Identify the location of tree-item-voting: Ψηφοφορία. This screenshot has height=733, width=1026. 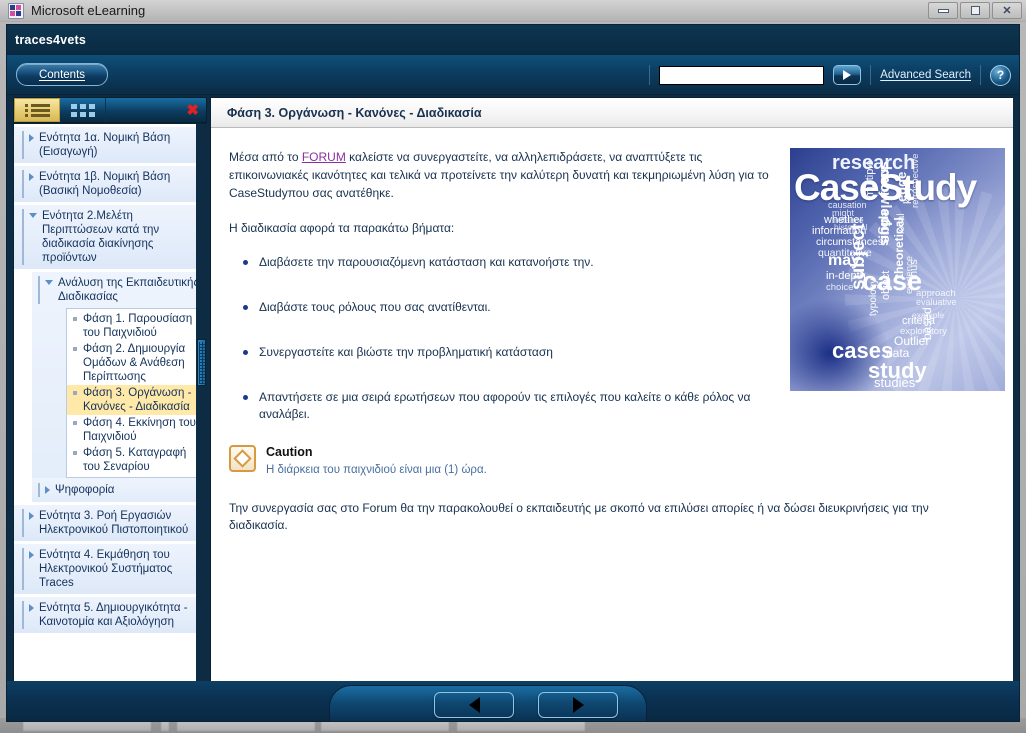
(119, 490).